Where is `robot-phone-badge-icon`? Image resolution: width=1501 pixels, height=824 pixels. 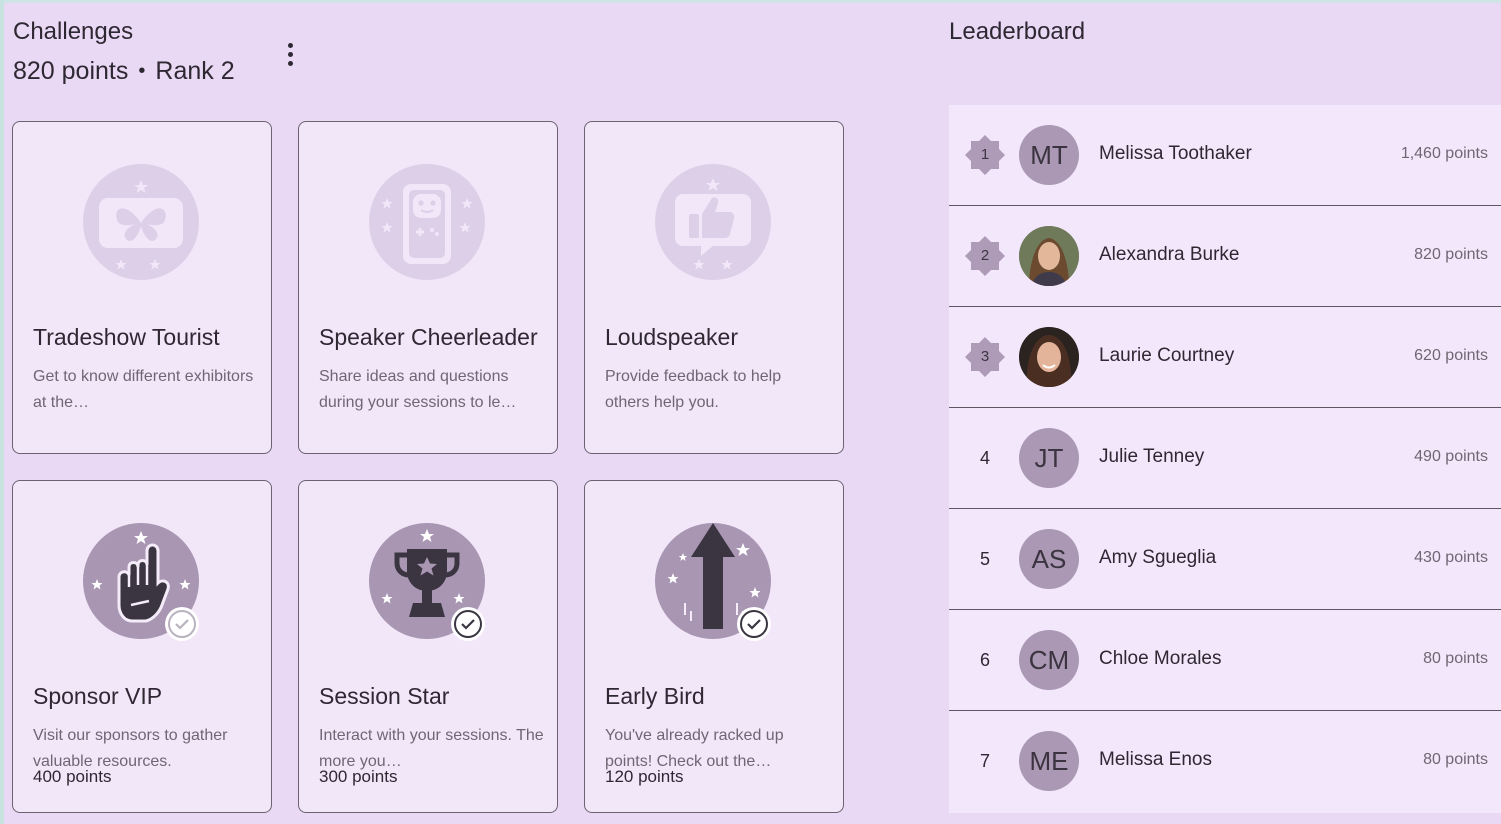
robot-phone-badge-icon is located at coordinates (427, 222).